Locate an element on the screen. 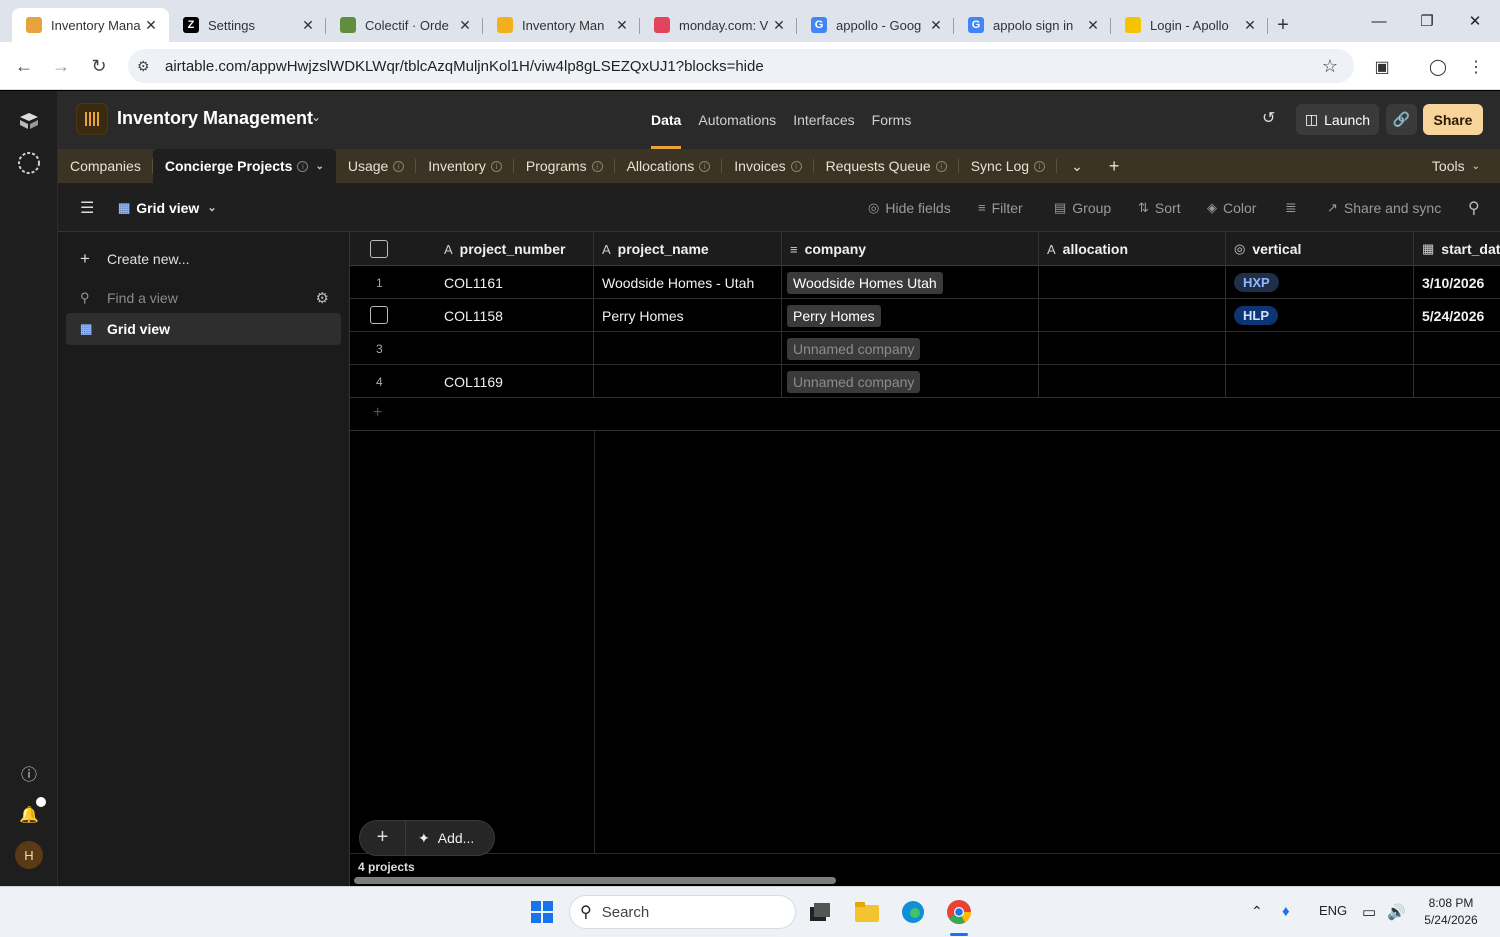  browser-tab: monday.com: V ✕ is located at coordinates (718, 25).